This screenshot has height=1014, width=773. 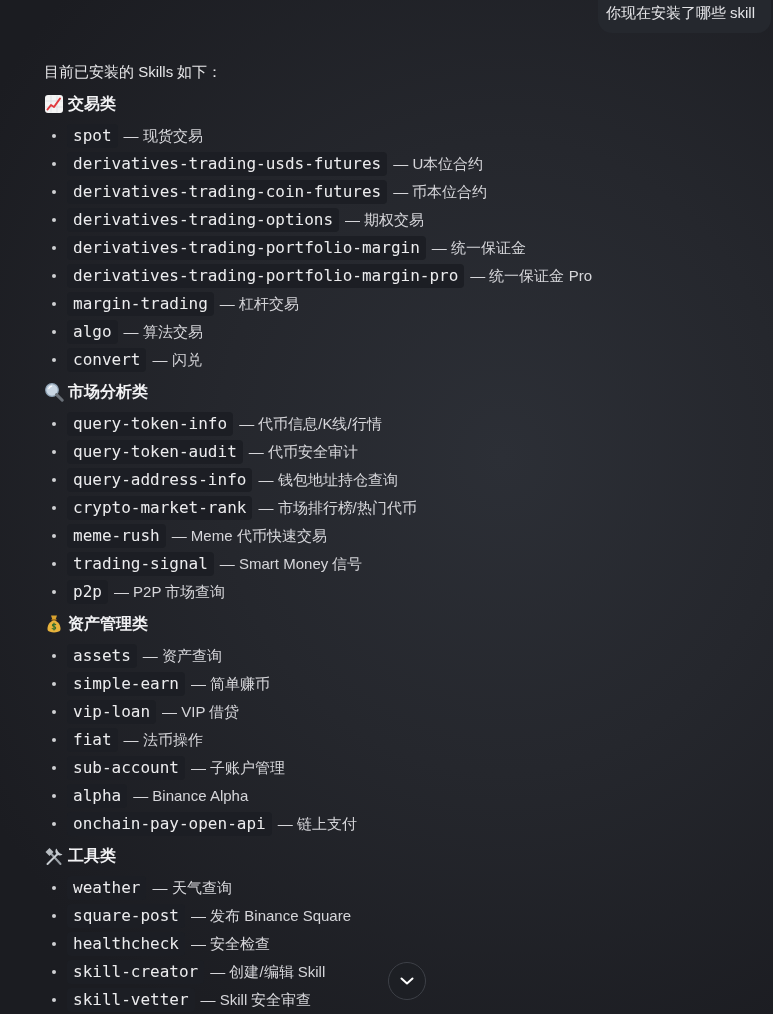 What do you see at coordinates (177, 359) in the screenshot?
I see `skill-description: — 闪兑` at bounding box center [177, 359].